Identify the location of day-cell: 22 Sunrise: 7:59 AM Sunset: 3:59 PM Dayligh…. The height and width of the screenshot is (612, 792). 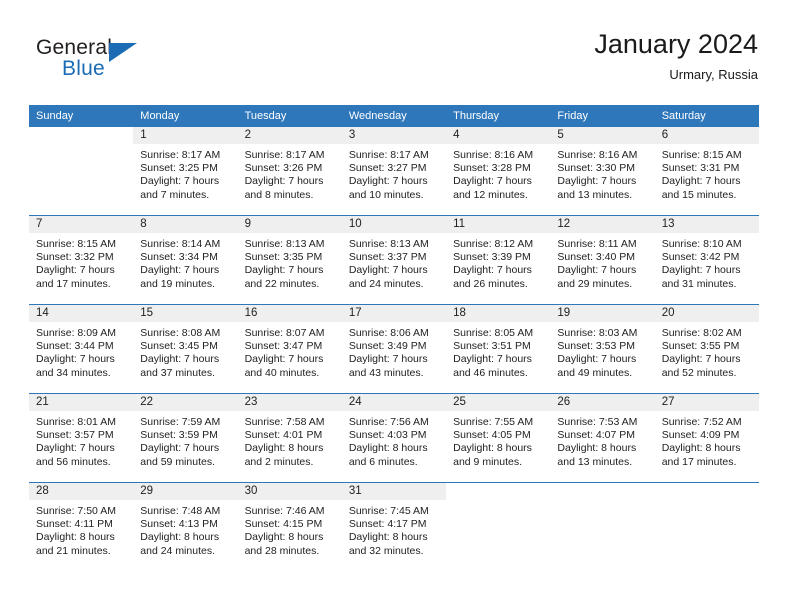
(185, 438).